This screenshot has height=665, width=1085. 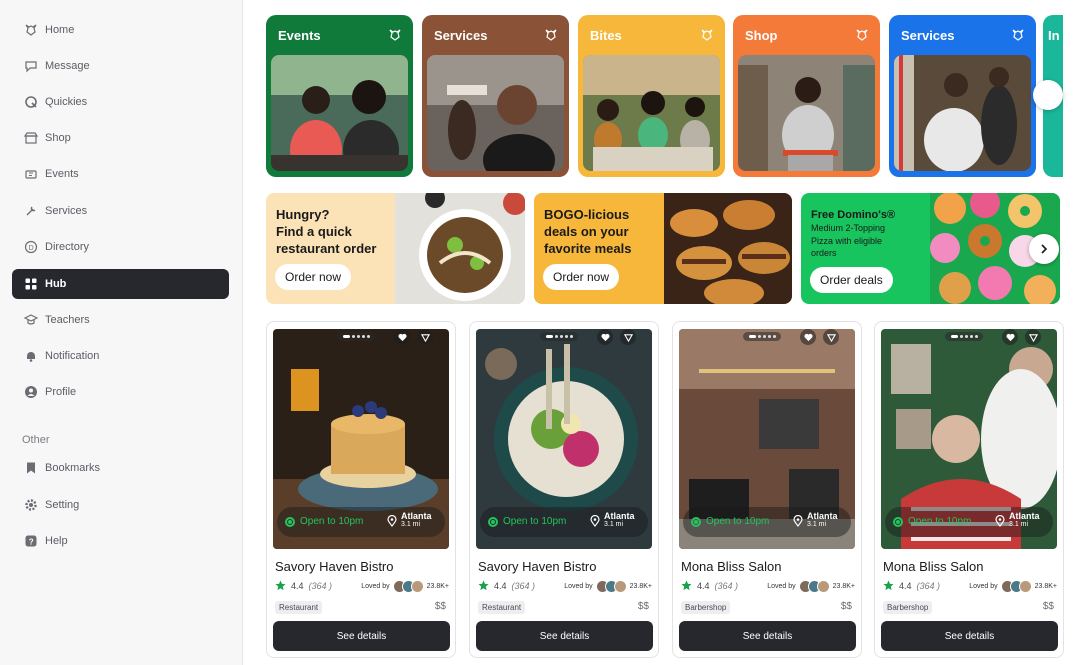 What do you see at coordinates (339, 113) in the screenshot?
I see `category-photo` at bounding box center [339, 113].